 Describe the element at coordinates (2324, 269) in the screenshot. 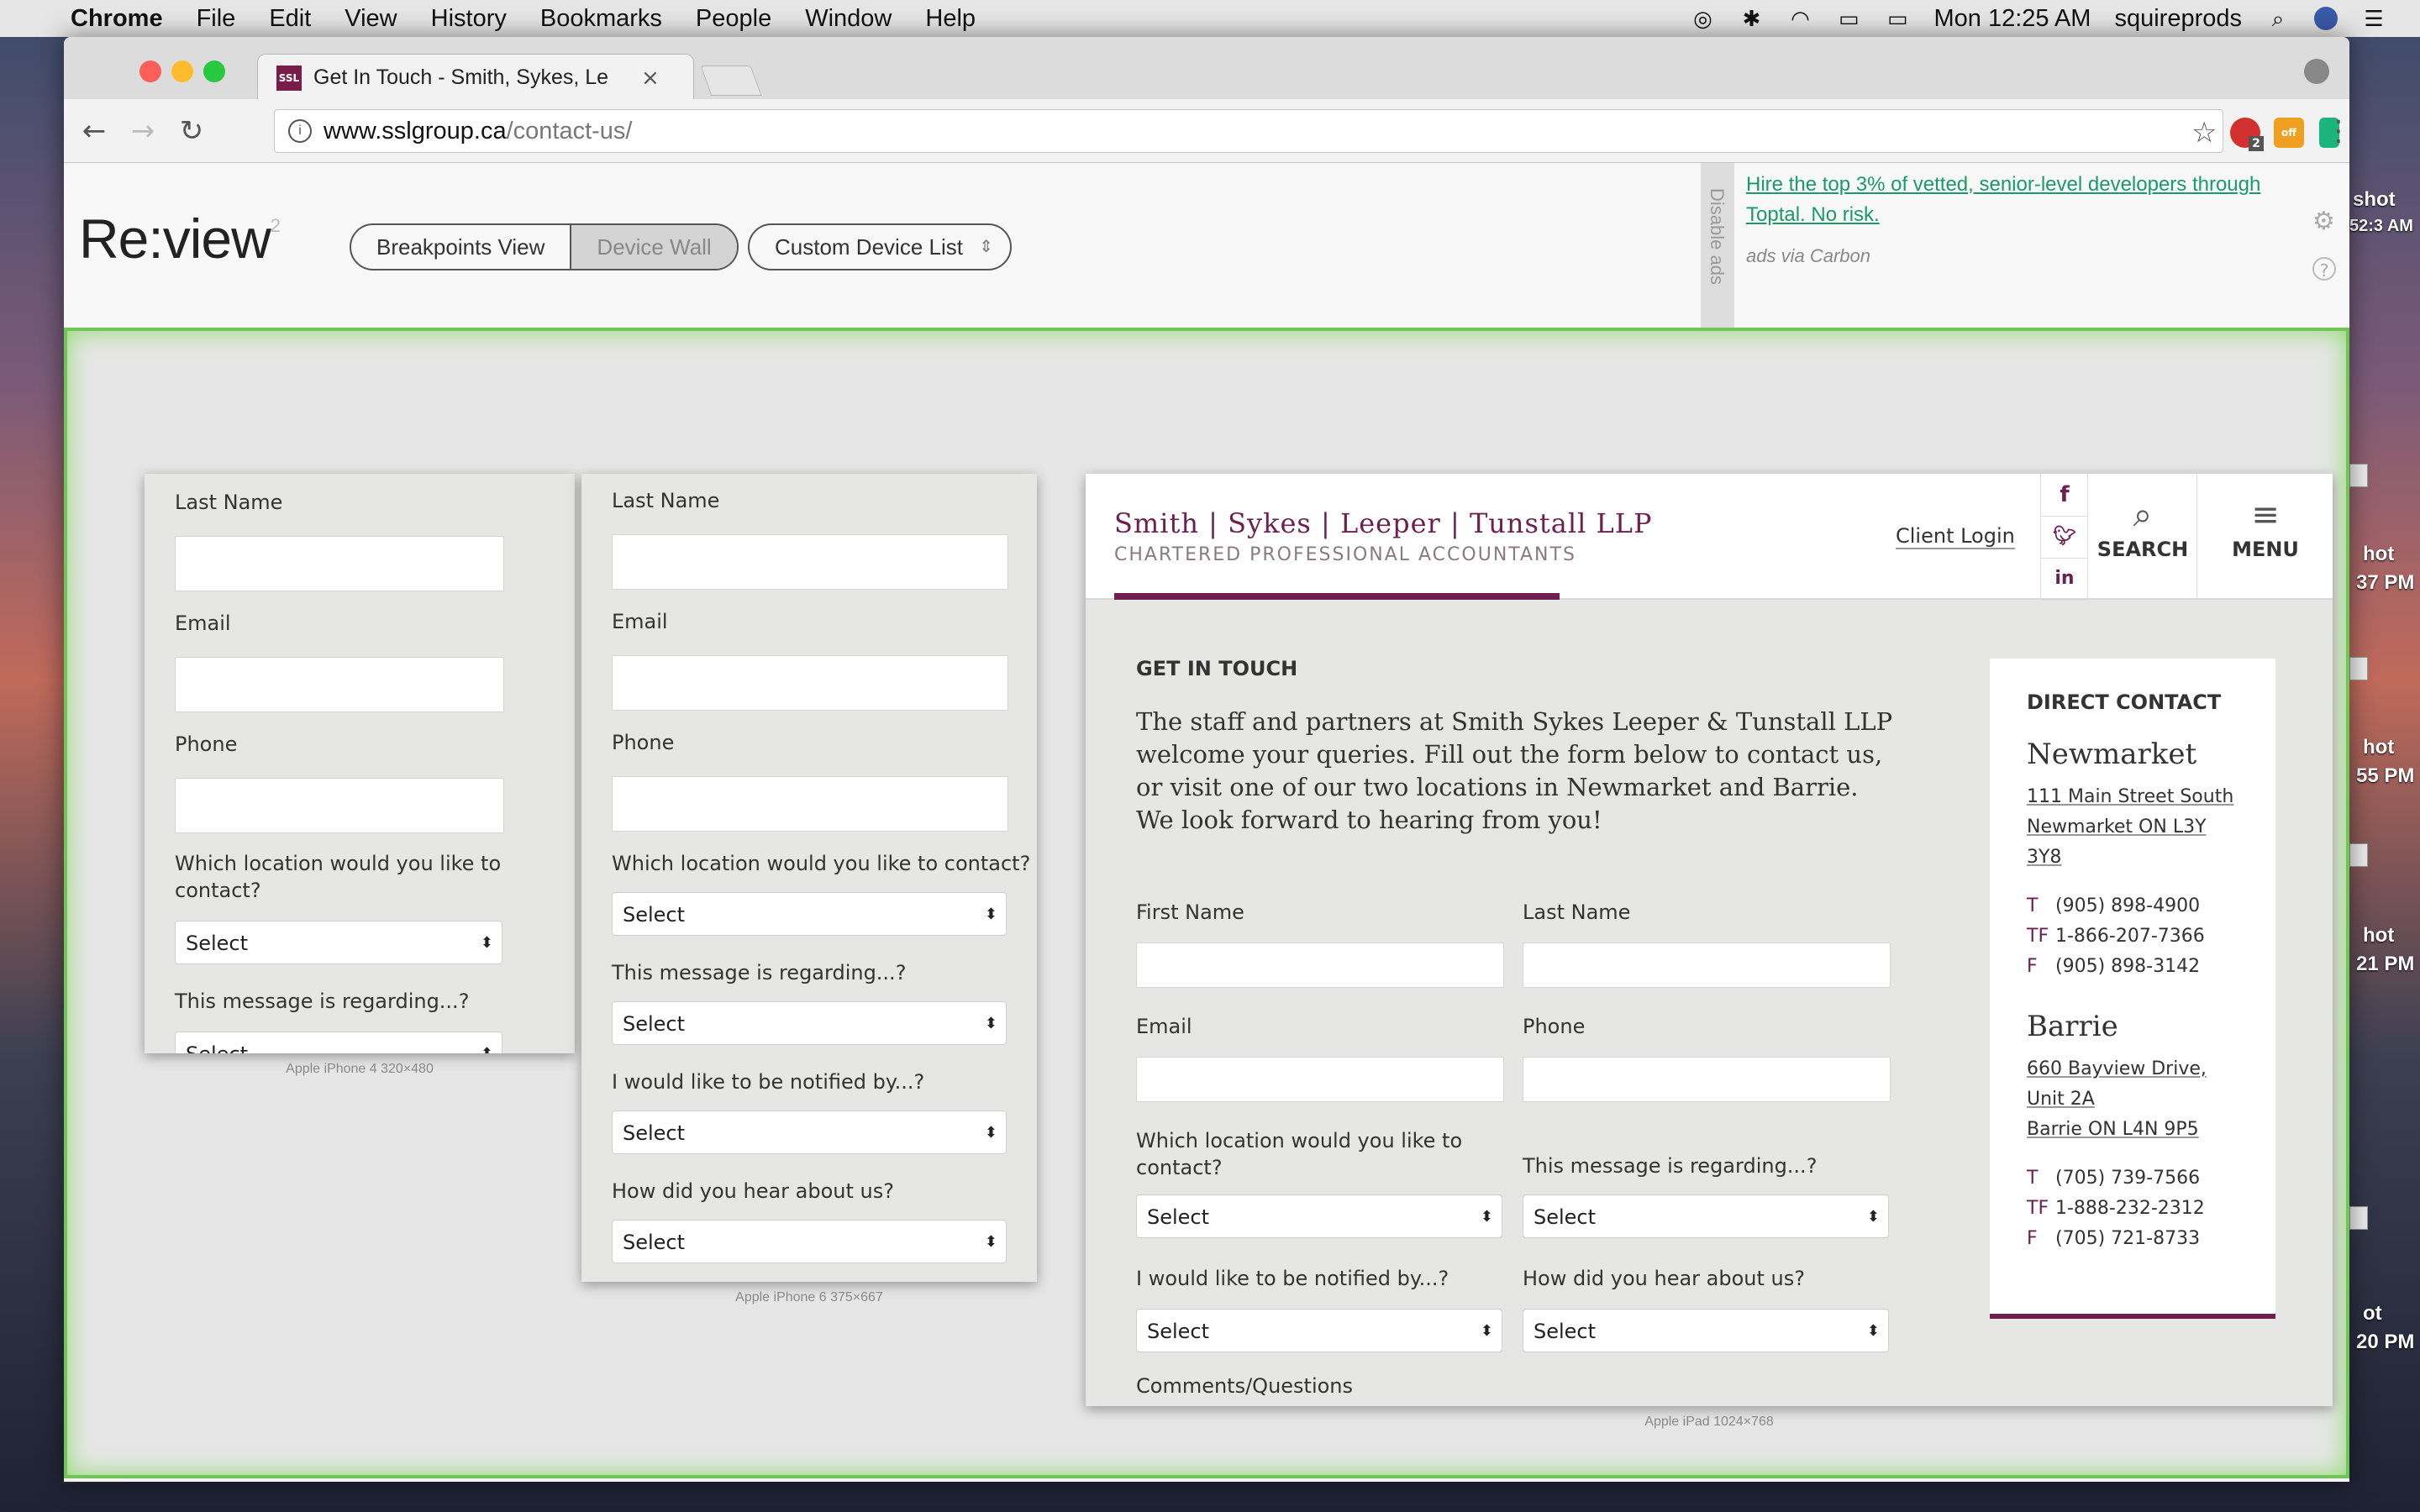

I see `help-icon: ?` at that location.